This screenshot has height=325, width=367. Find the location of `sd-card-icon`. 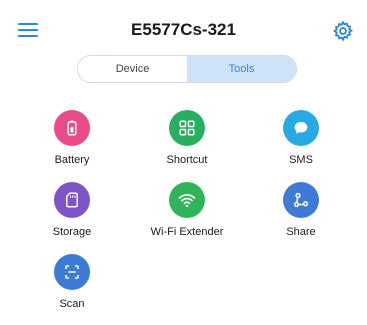

sd-card-icon is located at coordinates (72, 200).